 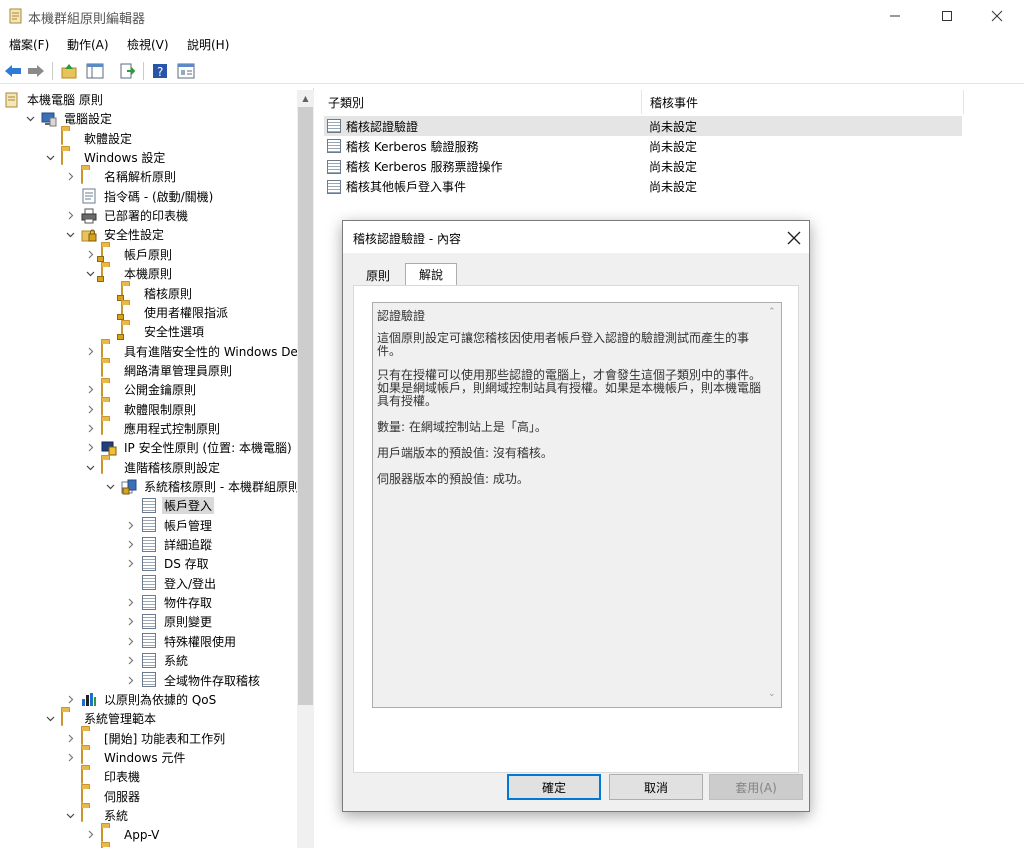 What do you see at coordinates (189, 447) in the screenshot?
I see `tree-node: IP 安全性原則 (位置: 本機電腦)` at bounding box center [189, 447].